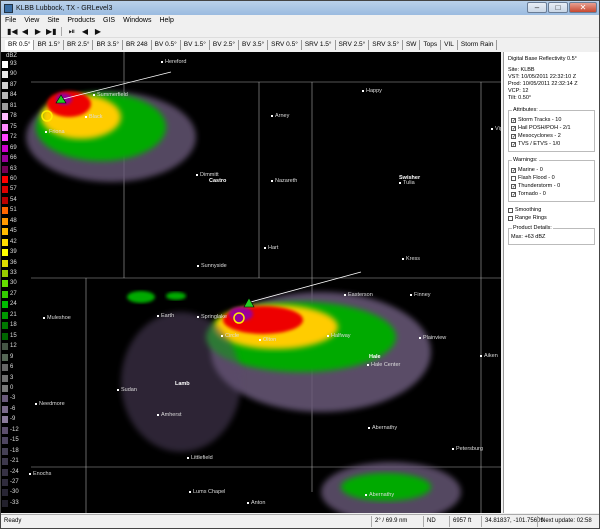 This screenshot has width=600, height=529. I want to click on attribute-checkbox-2: ✓ Mesocyclones - 2, so click(551, 136).